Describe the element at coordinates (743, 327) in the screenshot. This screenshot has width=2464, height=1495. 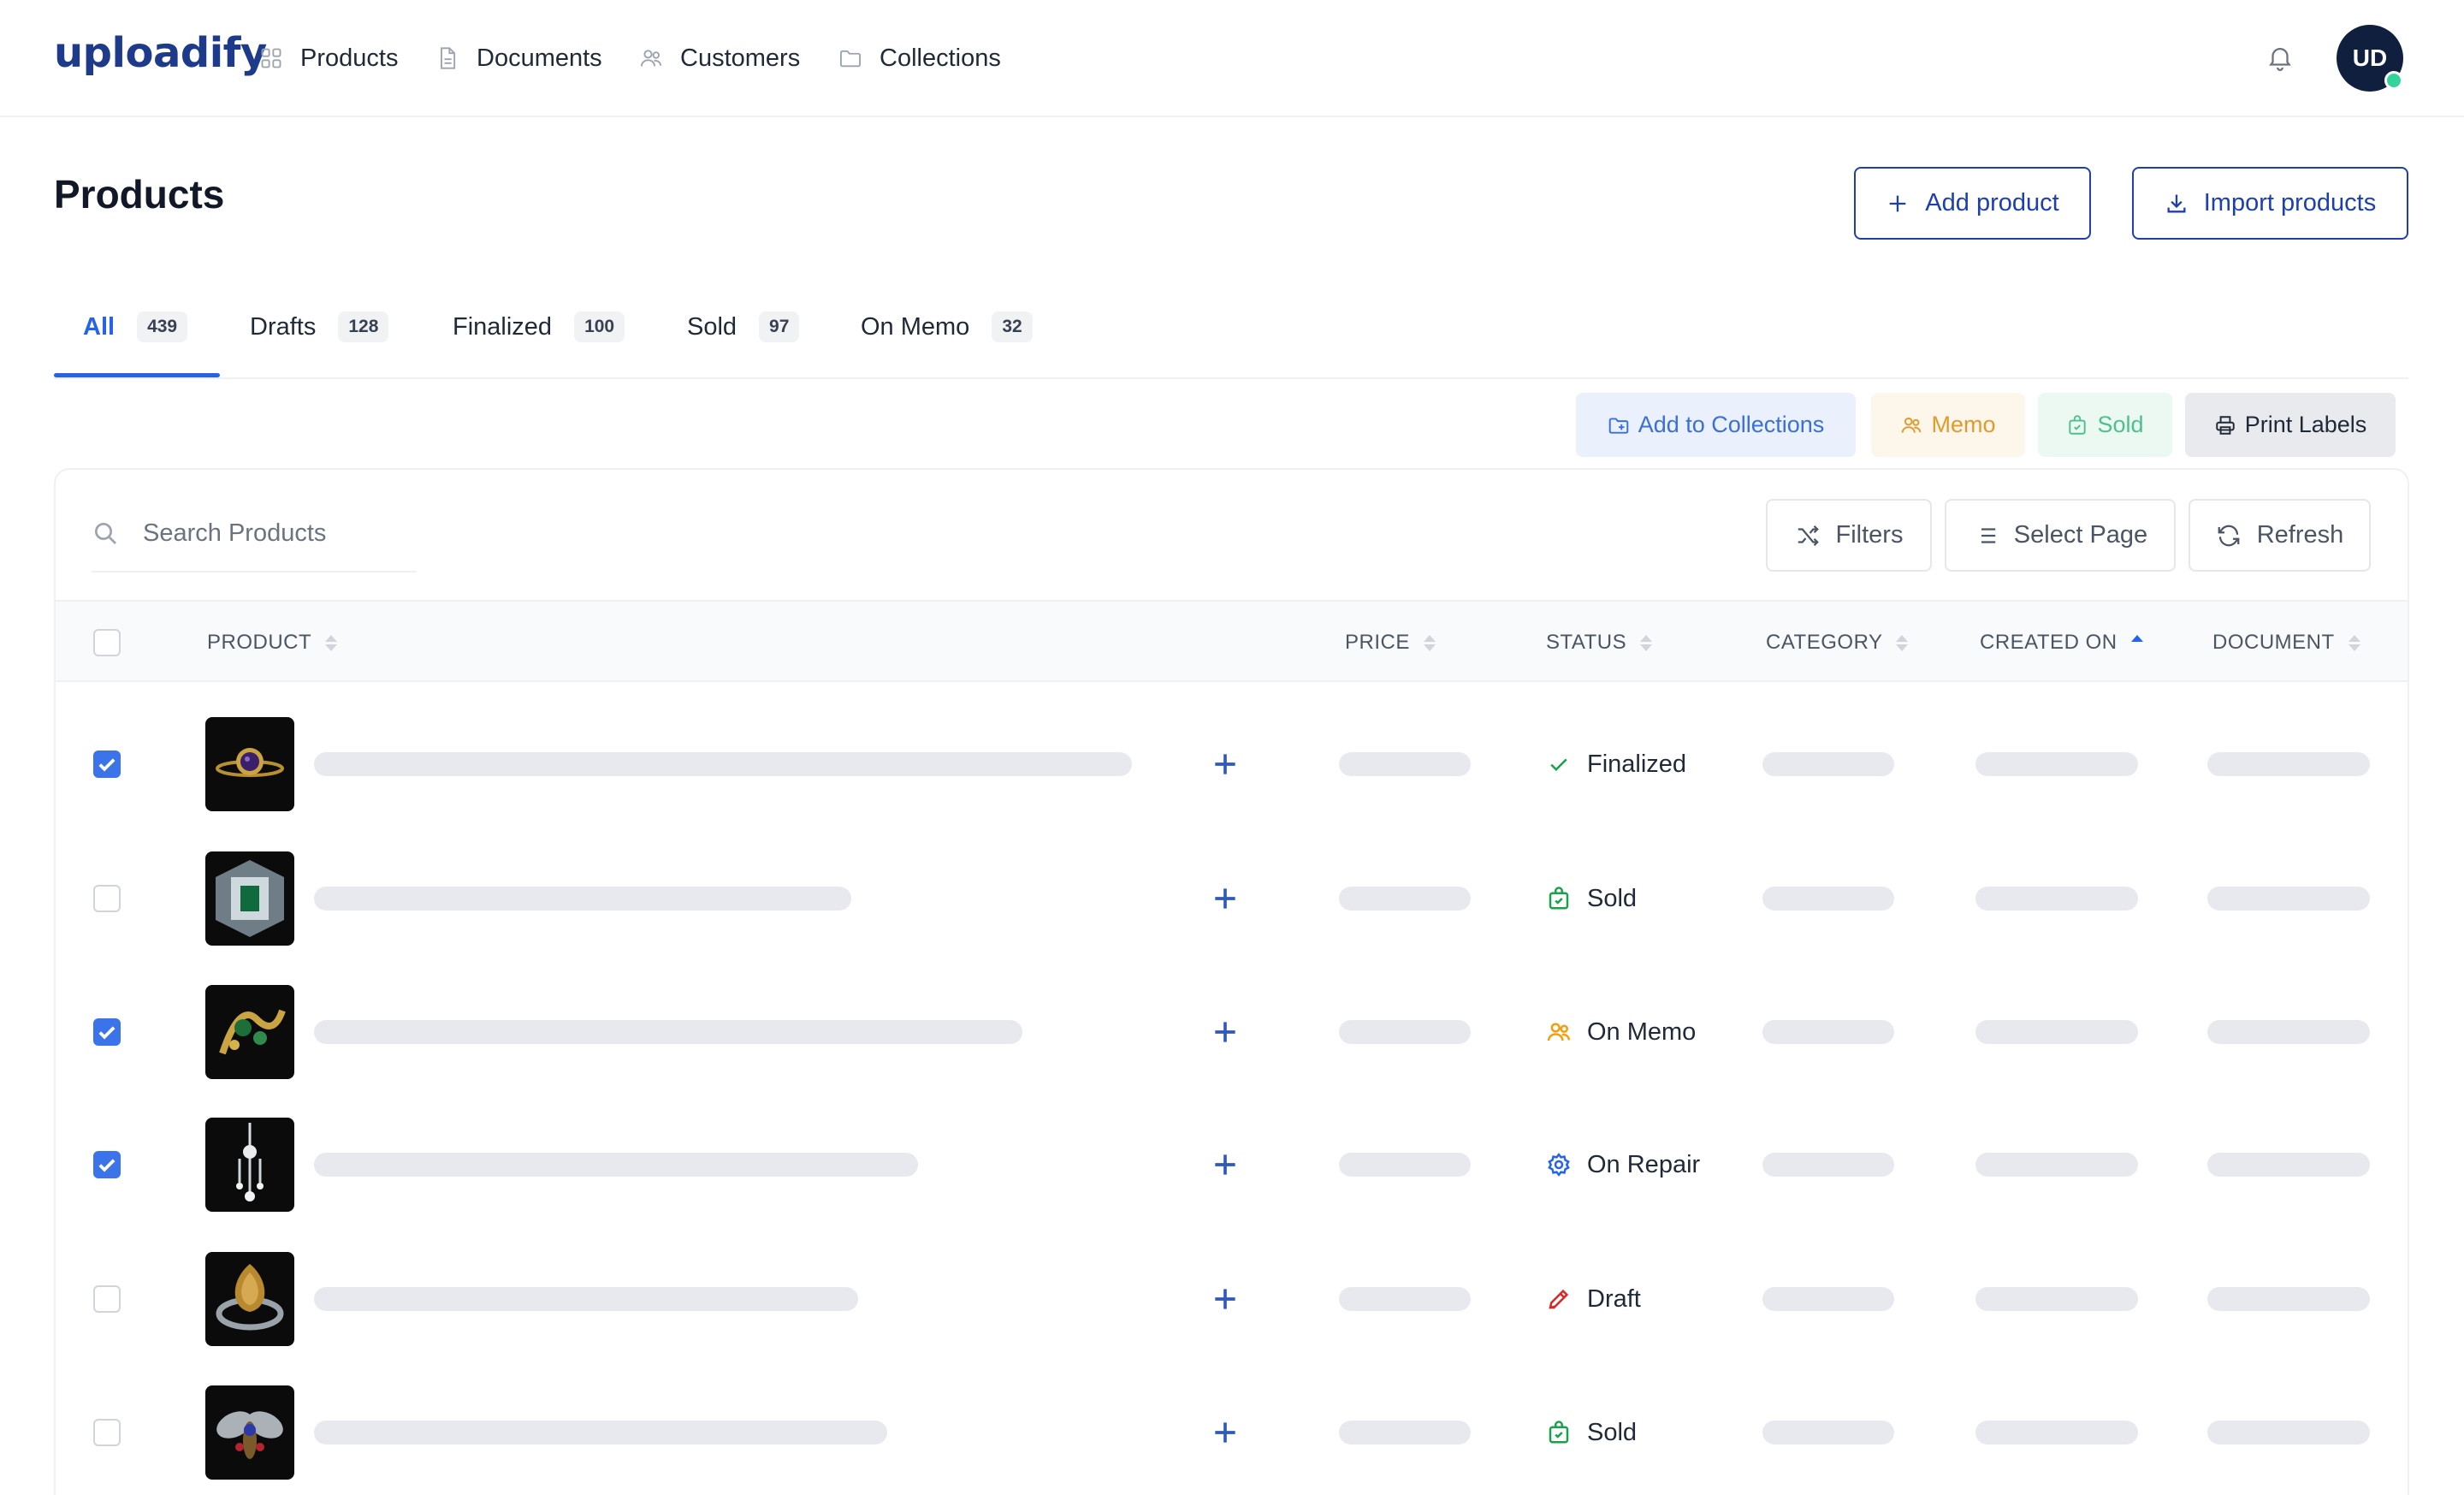
I see `tab-sold: Sold 97` at that location.